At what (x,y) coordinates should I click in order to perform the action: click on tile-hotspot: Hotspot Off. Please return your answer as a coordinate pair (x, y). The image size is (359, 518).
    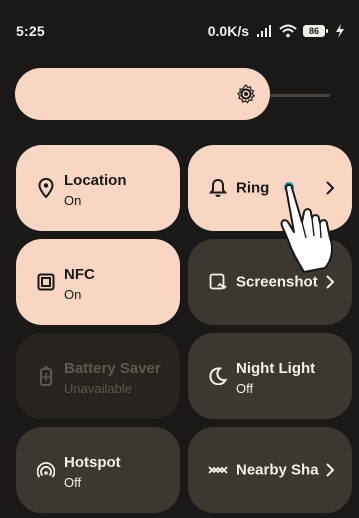
    Looking at the image, I should click on (98, 470).